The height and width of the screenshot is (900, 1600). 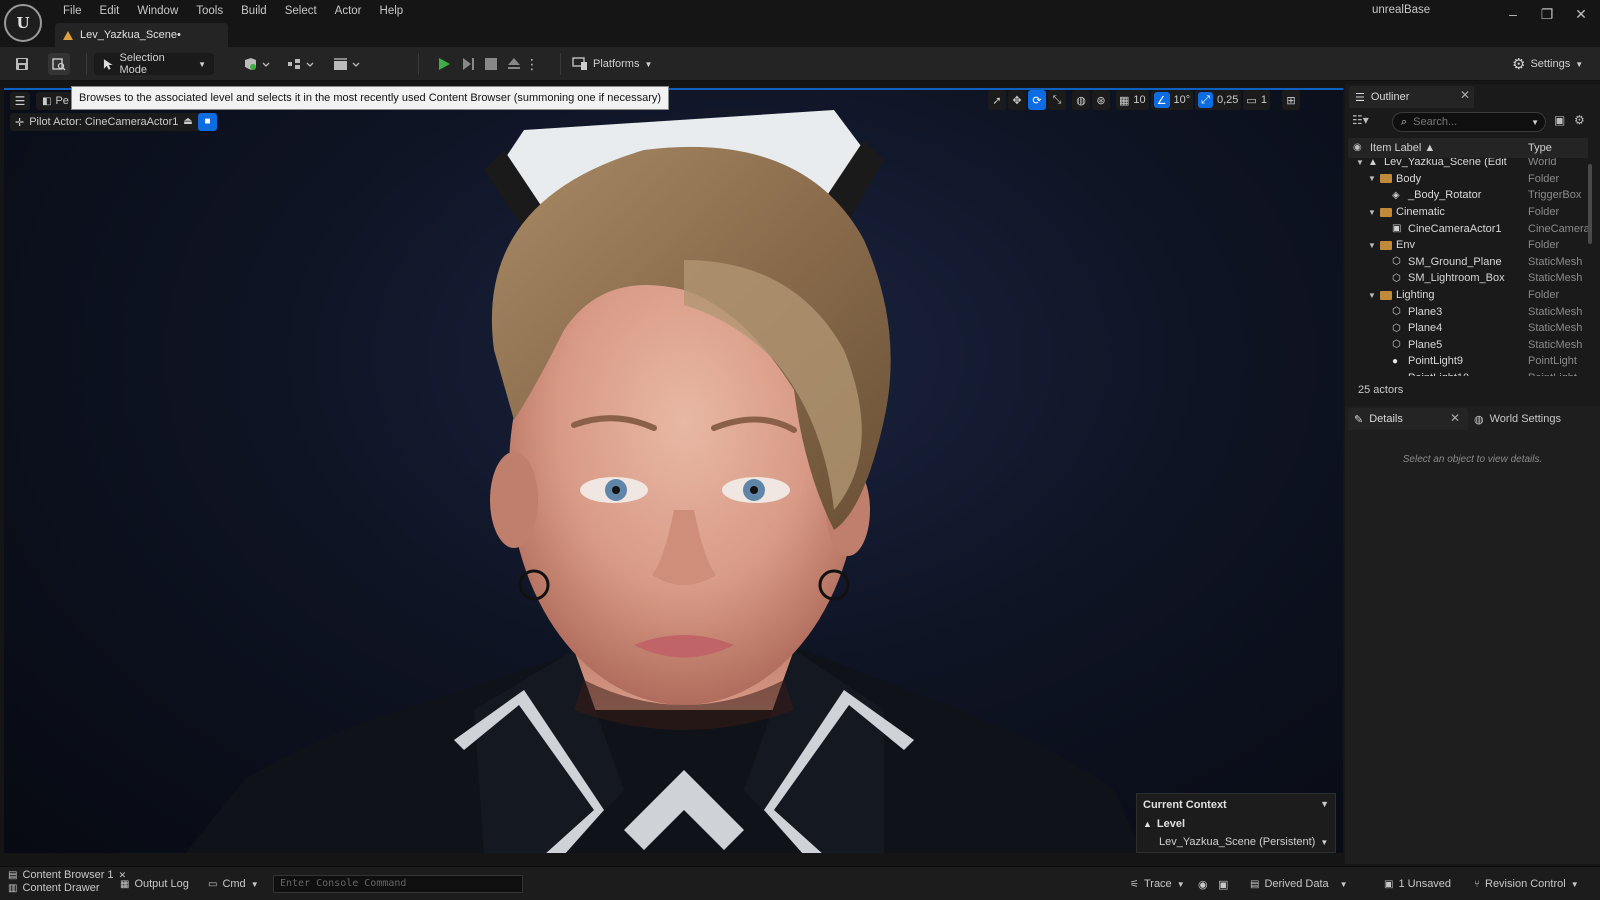 I want to click on settings-dropdown: ⚙ Settings ▼, so click(x=1547, y=64).